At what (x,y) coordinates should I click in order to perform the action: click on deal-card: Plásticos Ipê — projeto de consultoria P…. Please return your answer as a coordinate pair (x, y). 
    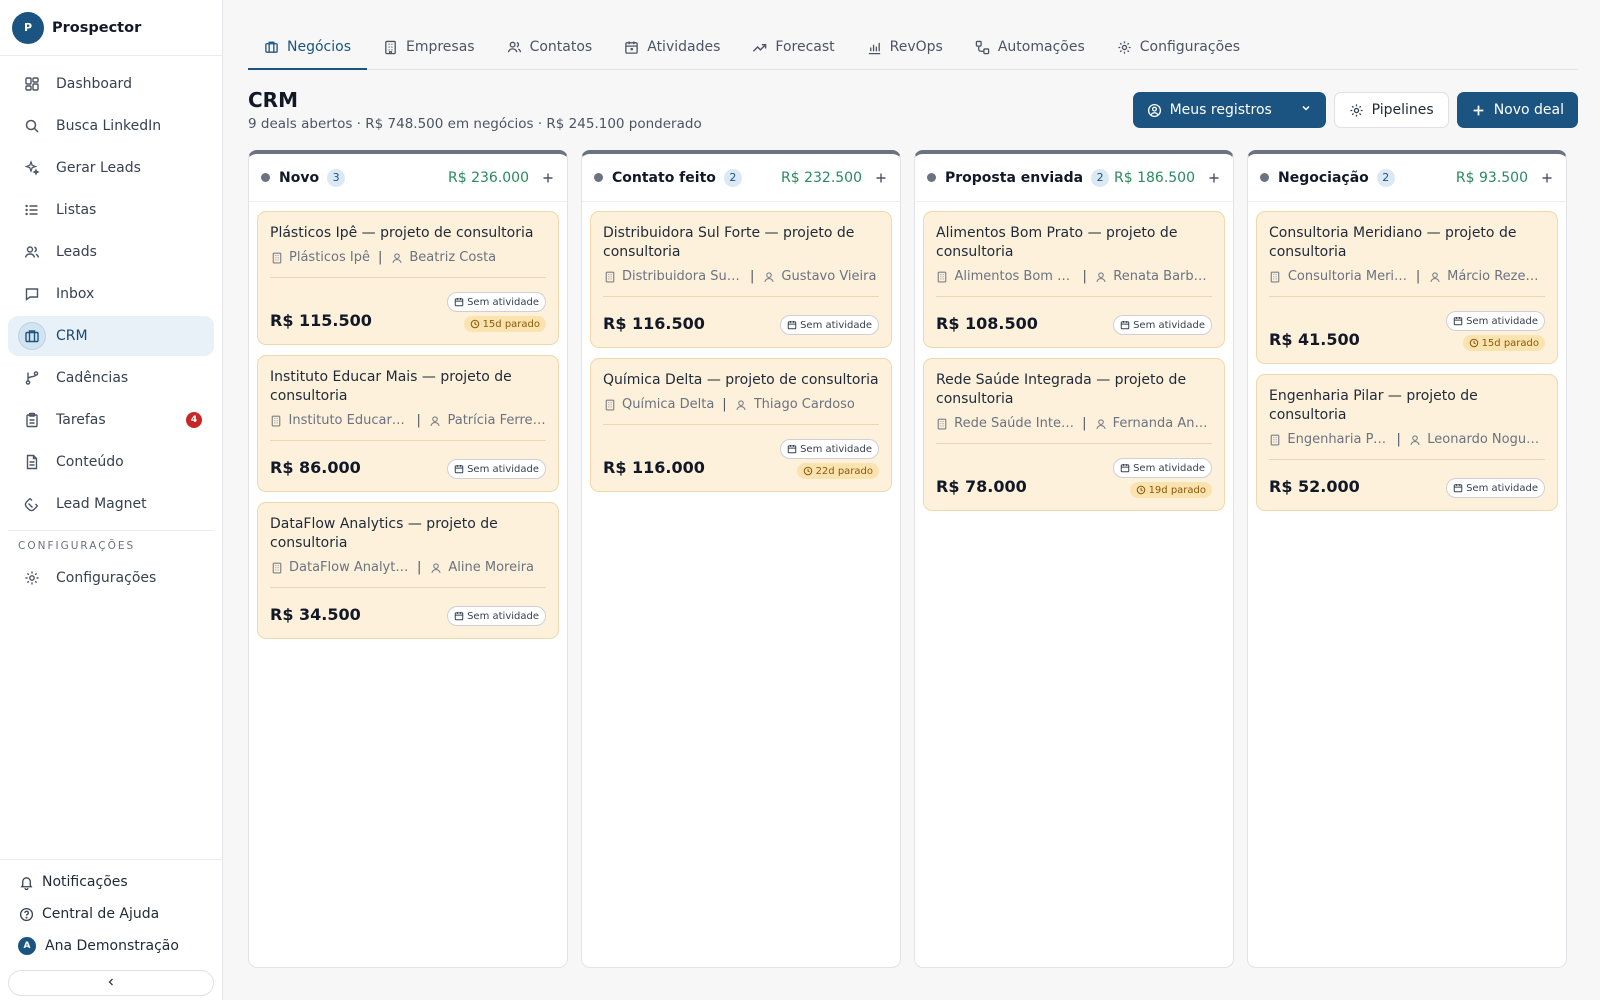
    Looking at the image, I should click on (408, 278).